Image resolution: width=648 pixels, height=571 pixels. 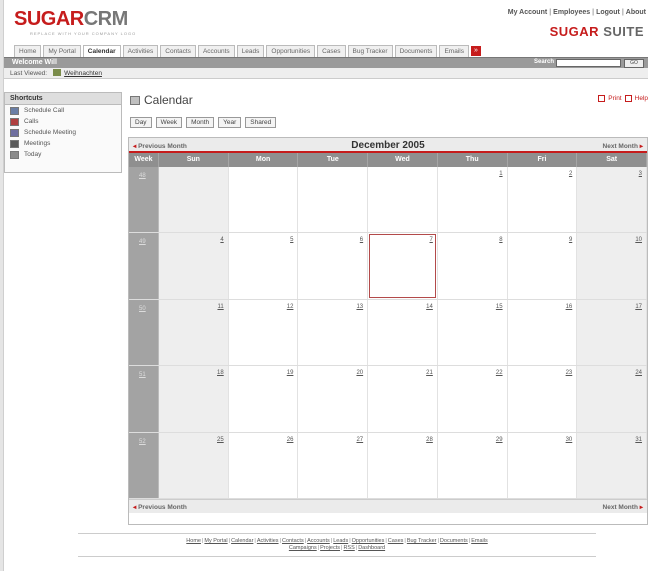 I want to click on day-cell: 30, so click(x=542, y=465).